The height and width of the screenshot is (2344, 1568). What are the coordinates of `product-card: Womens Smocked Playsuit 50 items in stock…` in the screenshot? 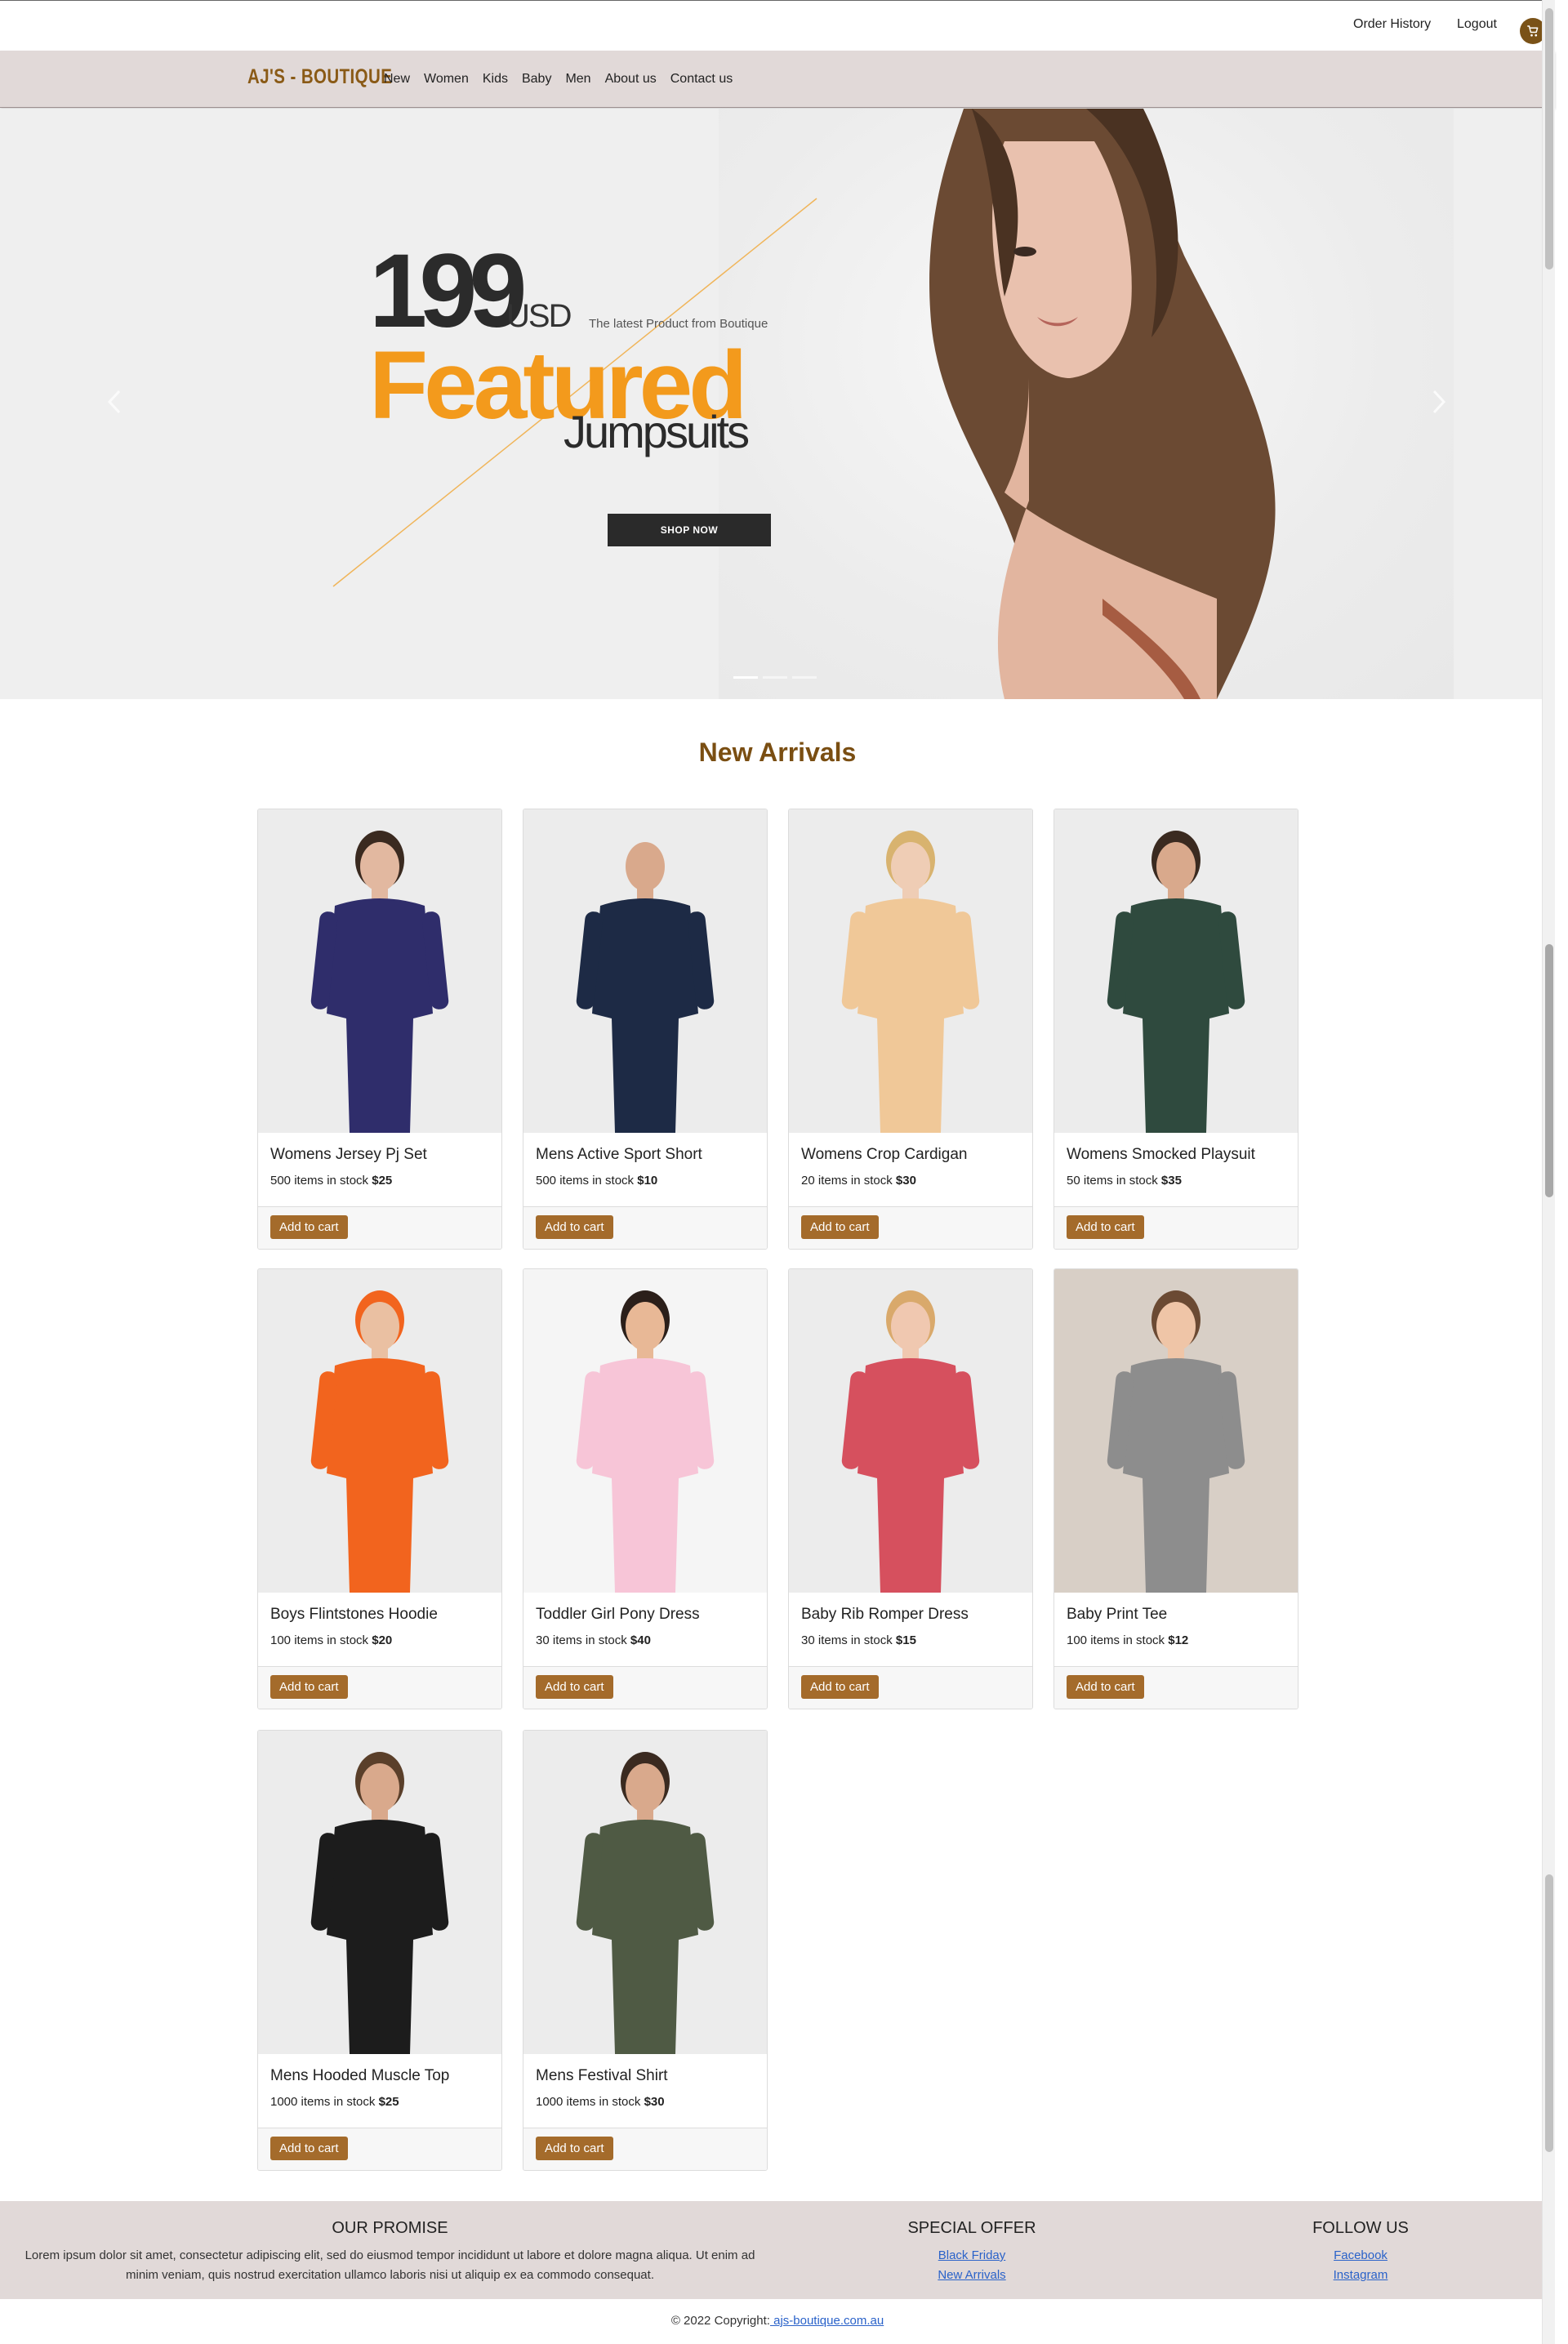 It's located at (1176, 1029).